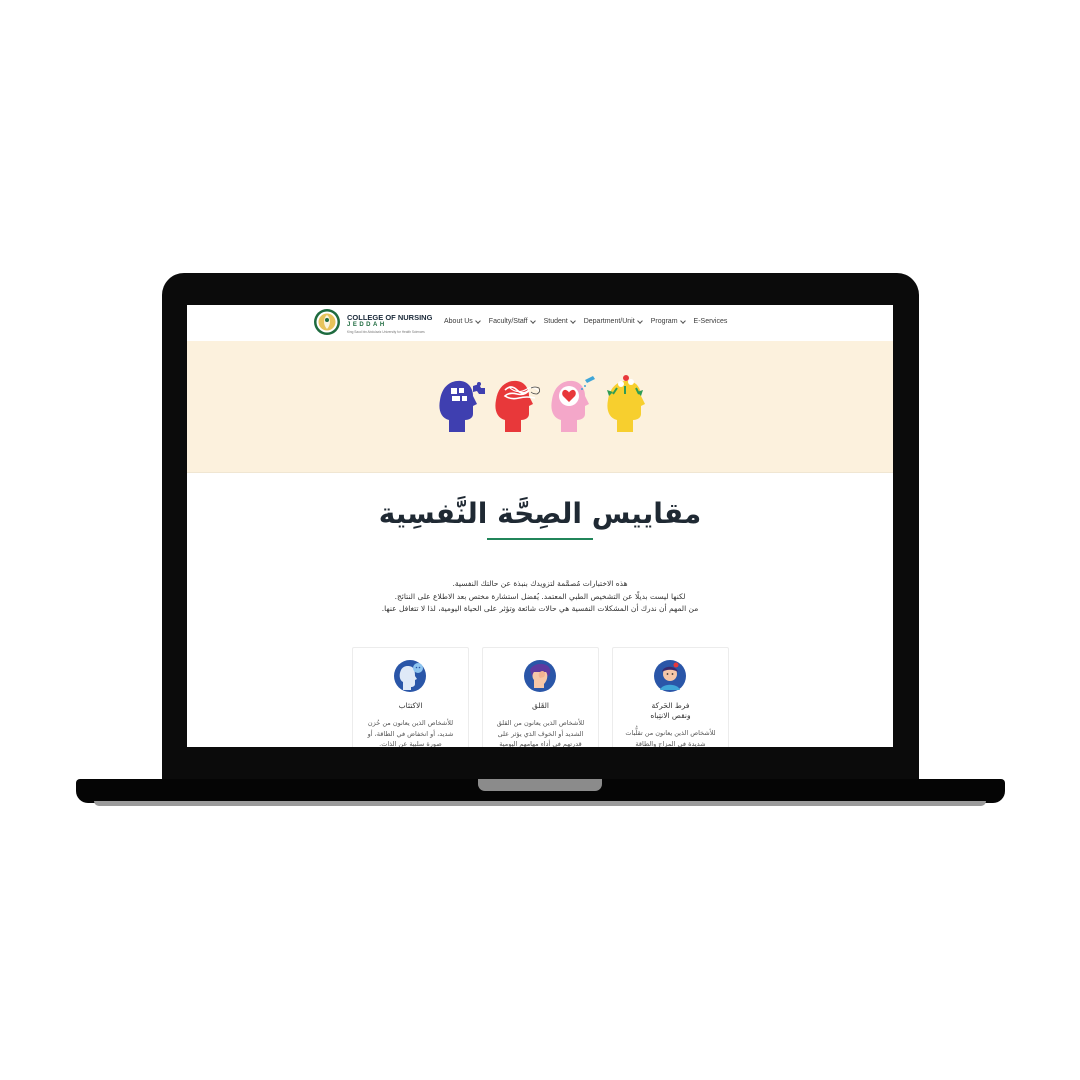  I want to click on hero-banner, so click(540, 407).